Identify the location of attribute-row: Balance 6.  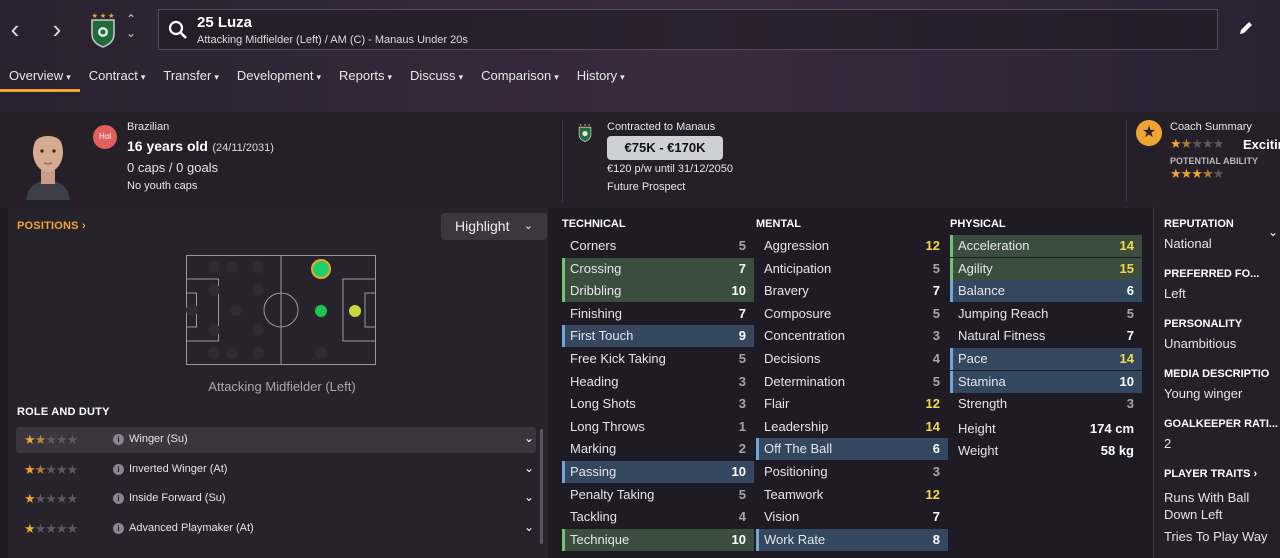
(1046, 291).